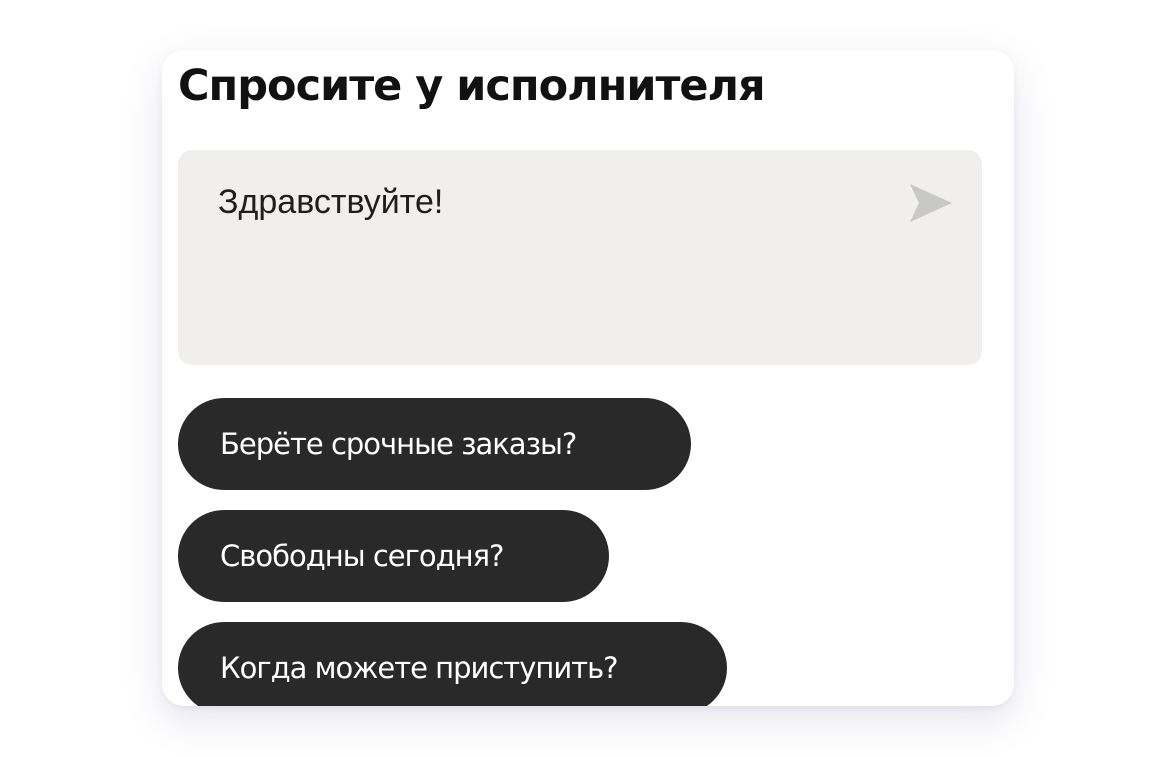 The width and height of the screenshot is (1176, 757). I want to click on quick-reply-when-start: Когда можете приступить?, so click(452, 664).